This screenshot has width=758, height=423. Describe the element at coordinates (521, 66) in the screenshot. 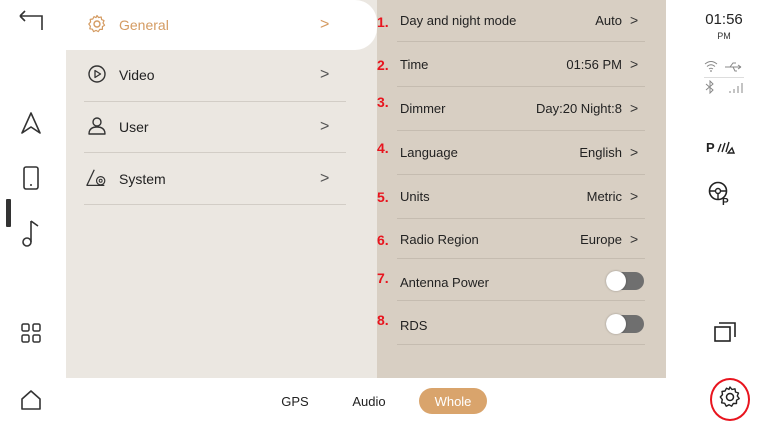

I see `setting-row-time: 2. Time 01:56 PM >` at that location.